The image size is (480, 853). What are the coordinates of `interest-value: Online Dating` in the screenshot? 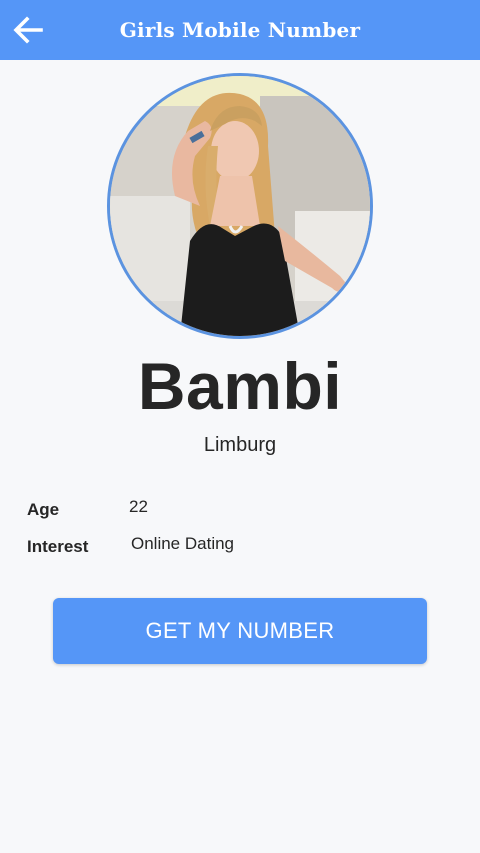 It's located at (183, 543).